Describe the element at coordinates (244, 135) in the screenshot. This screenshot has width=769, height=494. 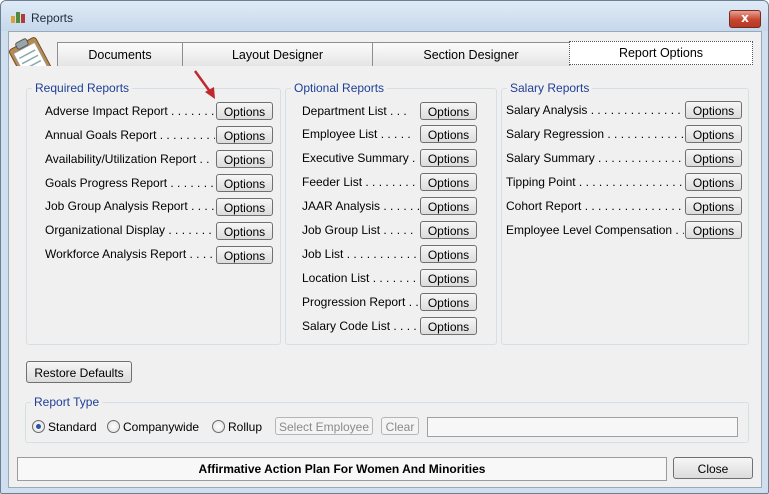
I see `options-button-annual-goals: Options` at that location.